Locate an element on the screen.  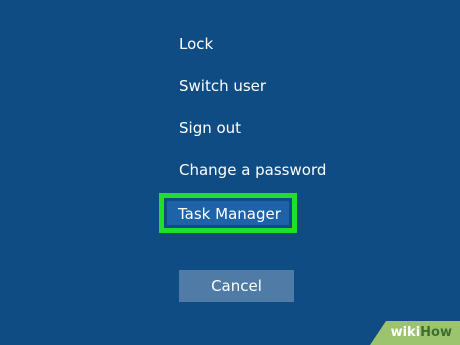
sign-out-option: Sign out is located at coordinates (210, 128).